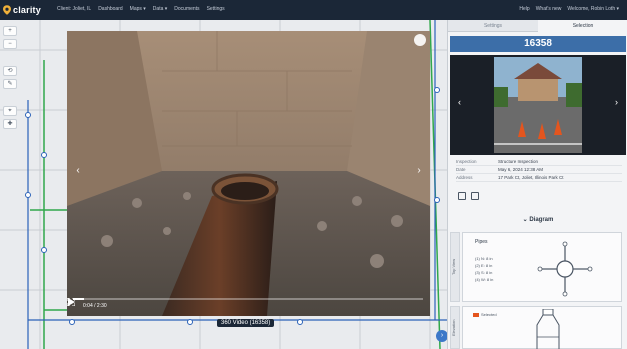 The width and height of the screenshot is (627, 349). I want to click on info-label: Address, so click(464, 177).